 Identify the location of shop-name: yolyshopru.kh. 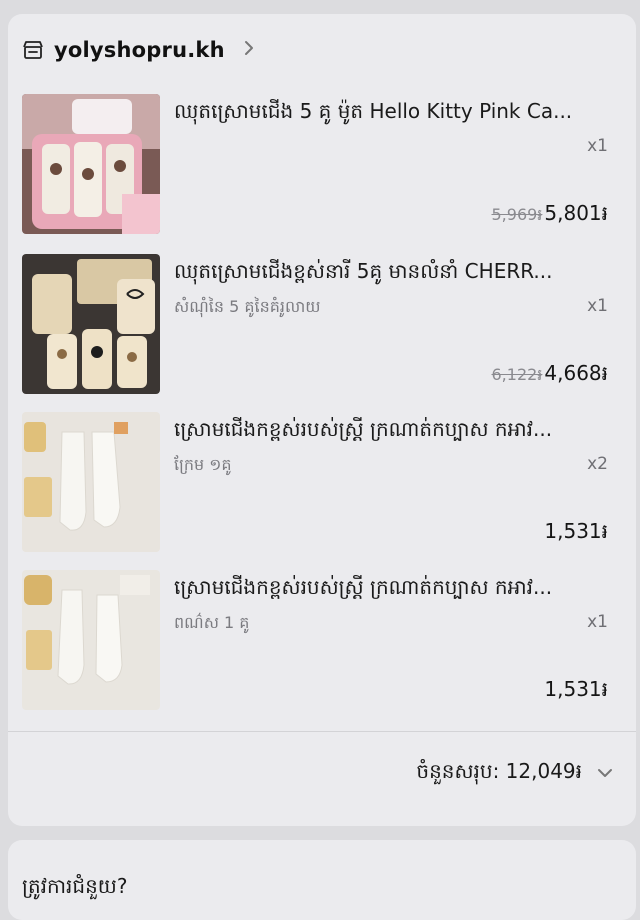
(139, 50).